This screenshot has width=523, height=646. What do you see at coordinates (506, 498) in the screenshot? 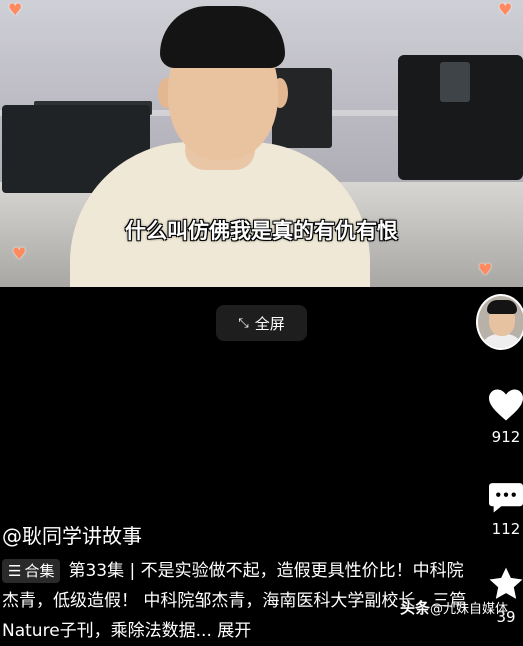
I see `comment-icon` at bounding box center [506, 498].